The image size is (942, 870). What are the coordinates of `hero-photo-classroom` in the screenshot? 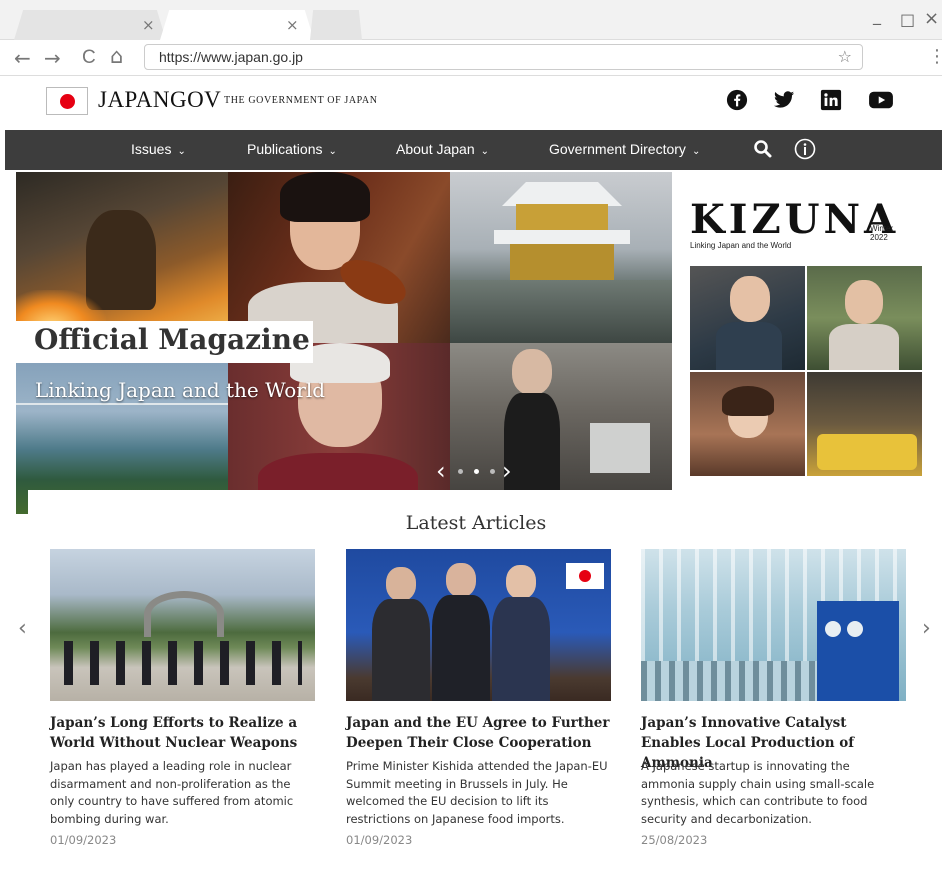 It's located at (561, 428).